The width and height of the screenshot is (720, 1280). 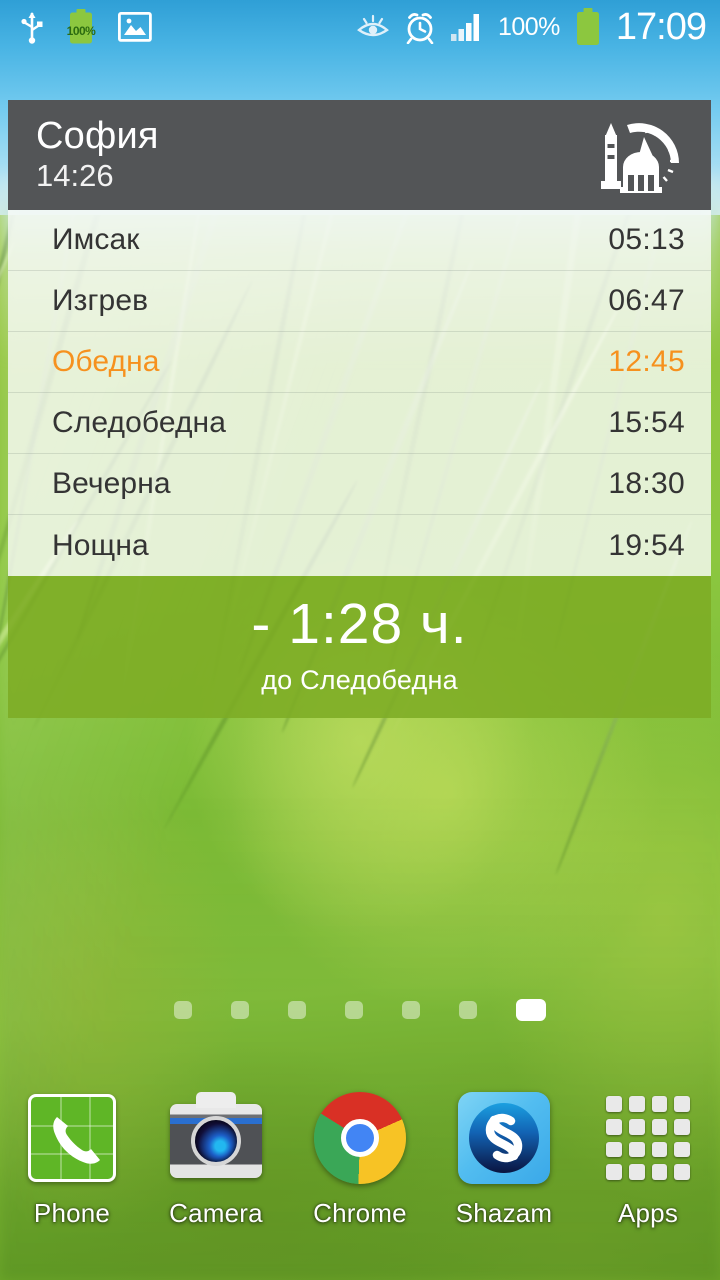 What do you see at coordinates (96, 239) in the screenshot?
I see `prayer-name: Имсак` at bounding box center [96, 239].